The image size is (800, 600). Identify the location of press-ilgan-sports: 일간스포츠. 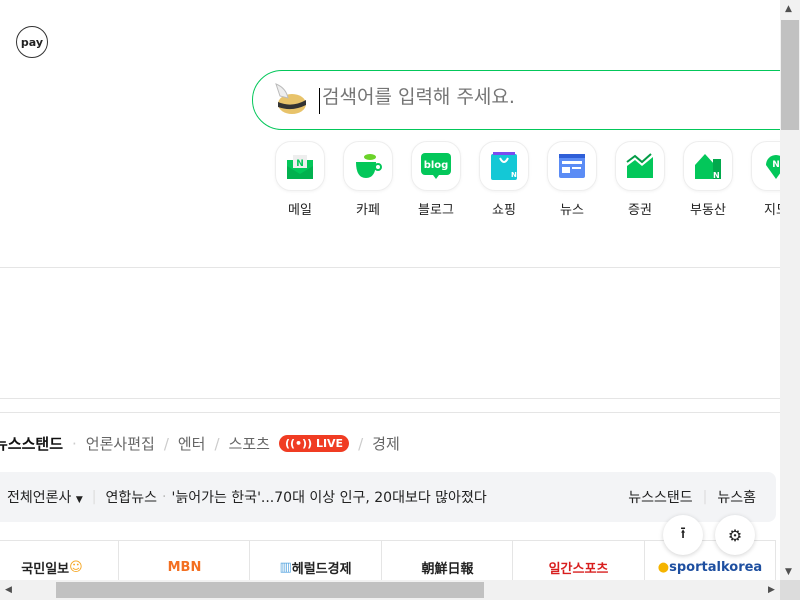
(578, 560).